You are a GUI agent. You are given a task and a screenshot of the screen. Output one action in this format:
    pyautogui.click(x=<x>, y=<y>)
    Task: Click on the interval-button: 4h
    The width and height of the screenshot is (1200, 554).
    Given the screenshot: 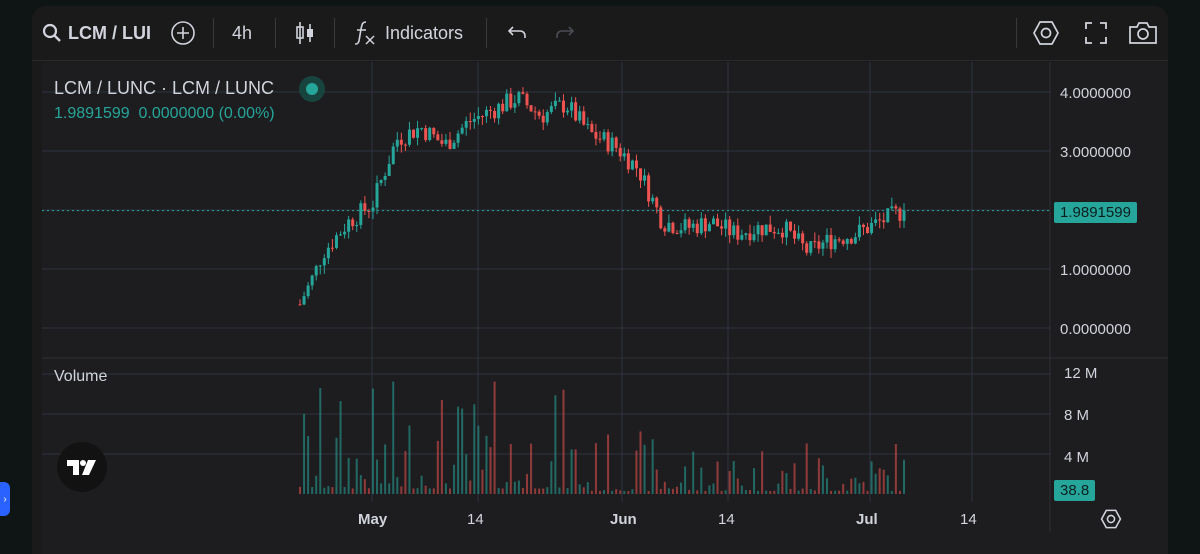 What is the action you would take?
    pyautogui.click(x=242, y=33)
    